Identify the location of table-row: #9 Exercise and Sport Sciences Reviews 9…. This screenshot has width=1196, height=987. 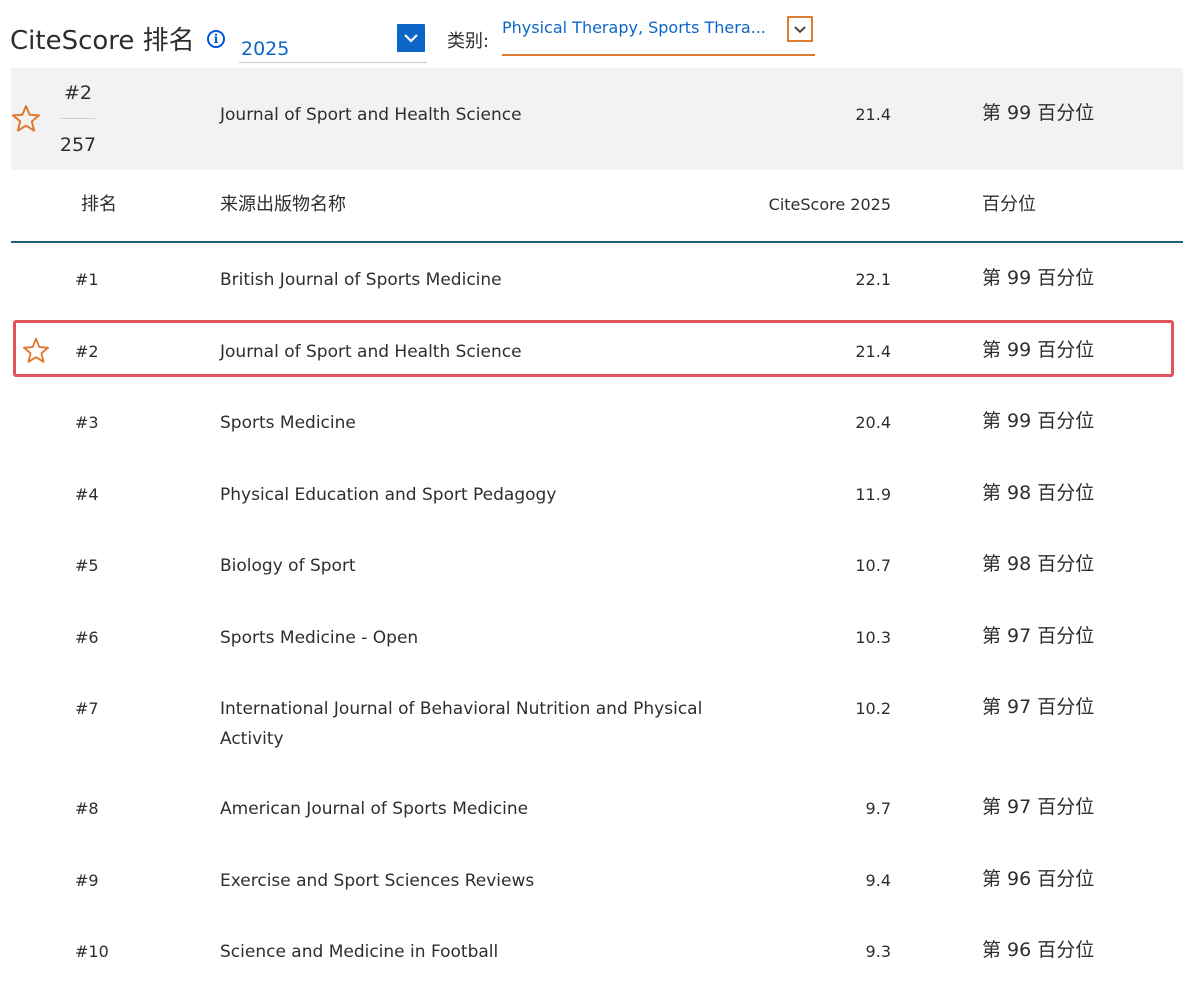
(597, 880).